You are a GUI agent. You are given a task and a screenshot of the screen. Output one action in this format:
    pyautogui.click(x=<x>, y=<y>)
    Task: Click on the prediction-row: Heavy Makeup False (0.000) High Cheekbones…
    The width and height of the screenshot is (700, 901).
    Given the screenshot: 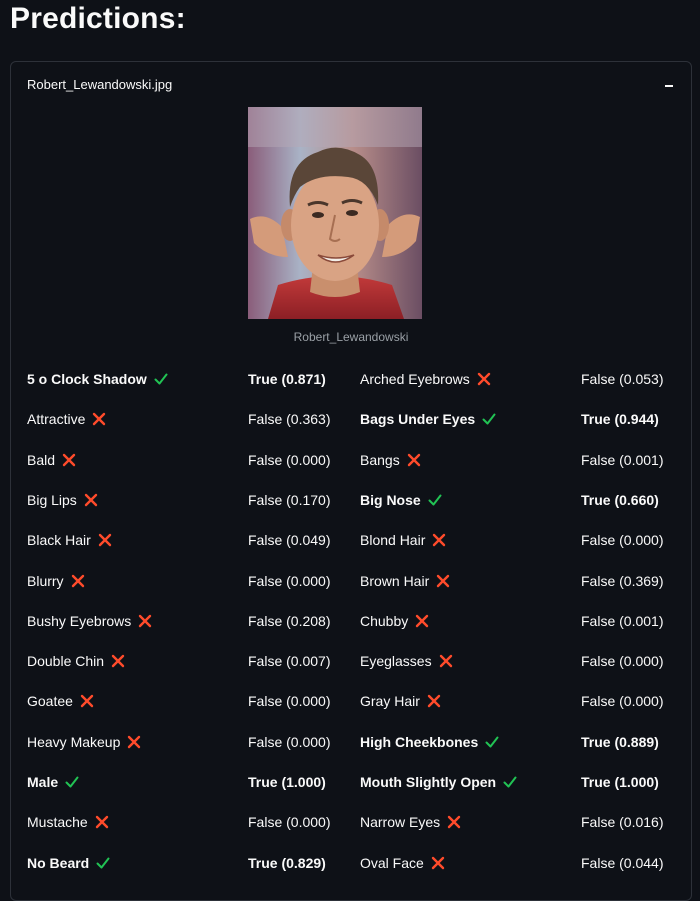 What is the action you would take?
    pyautogui.click(x=351, y=742)
    